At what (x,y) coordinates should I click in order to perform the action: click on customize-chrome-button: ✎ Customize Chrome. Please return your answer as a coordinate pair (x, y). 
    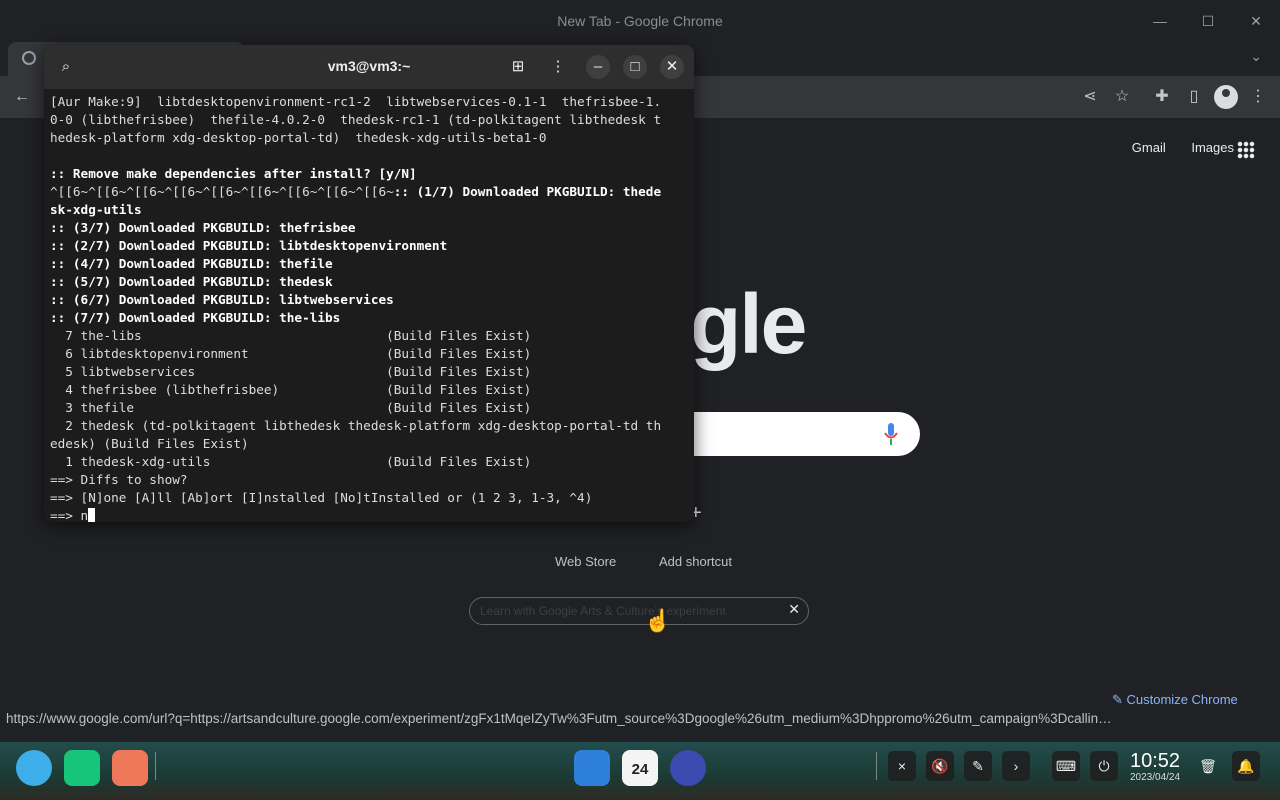
    Looking at the image, I should click on (1175, 700).